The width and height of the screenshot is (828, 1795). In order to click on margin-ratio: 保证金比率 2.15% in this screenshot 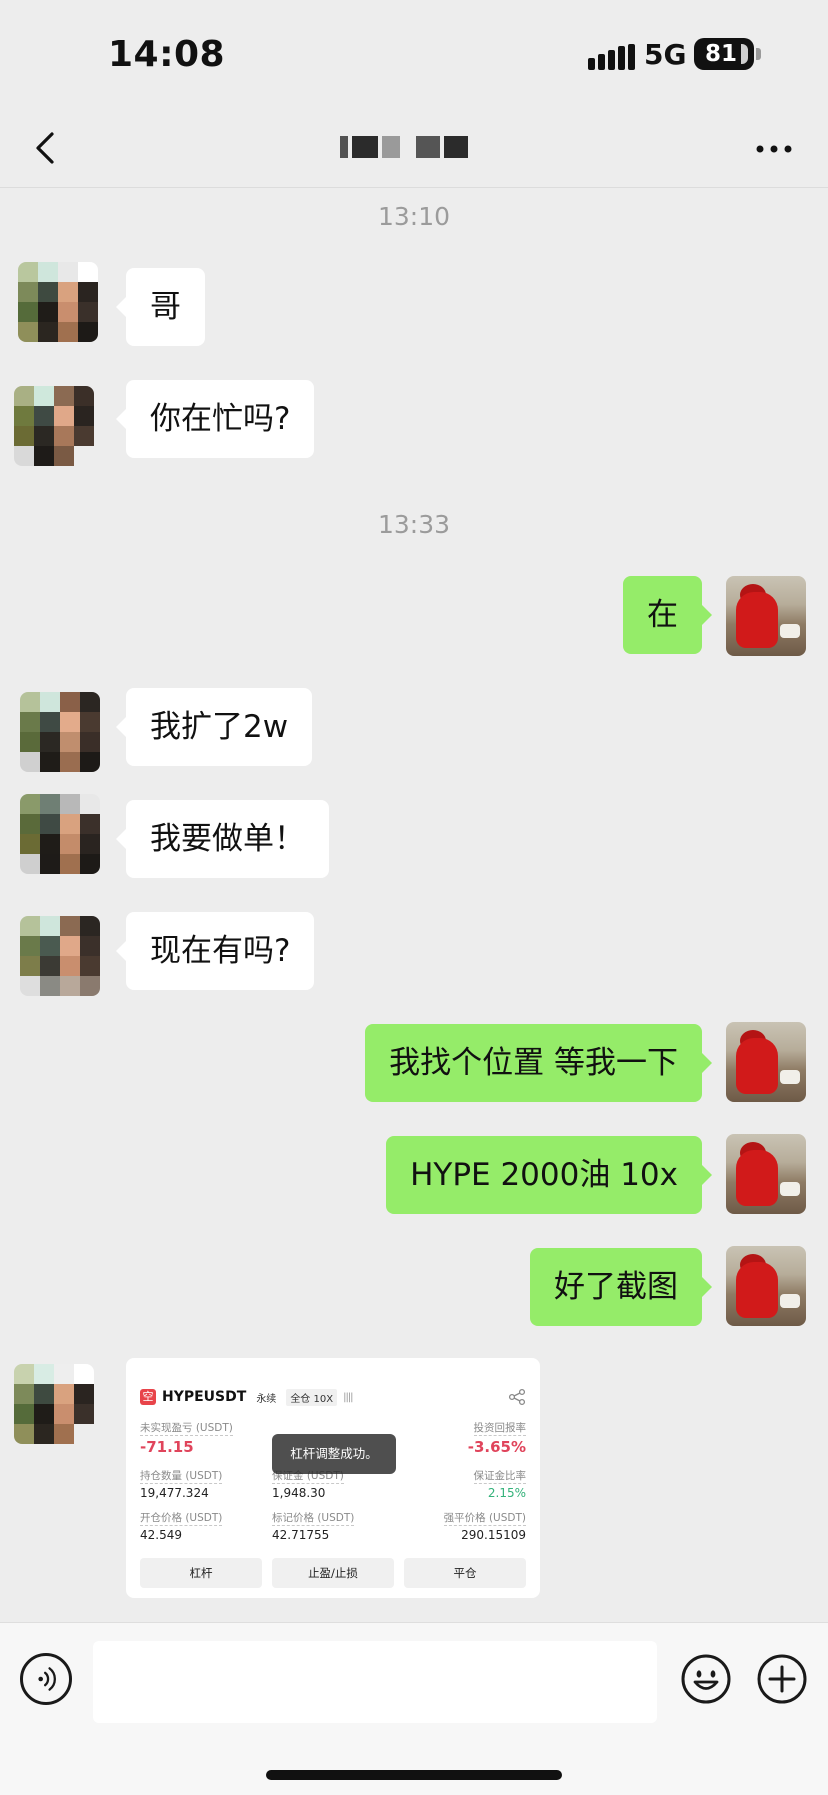, I will do `click(499, 1485)`.